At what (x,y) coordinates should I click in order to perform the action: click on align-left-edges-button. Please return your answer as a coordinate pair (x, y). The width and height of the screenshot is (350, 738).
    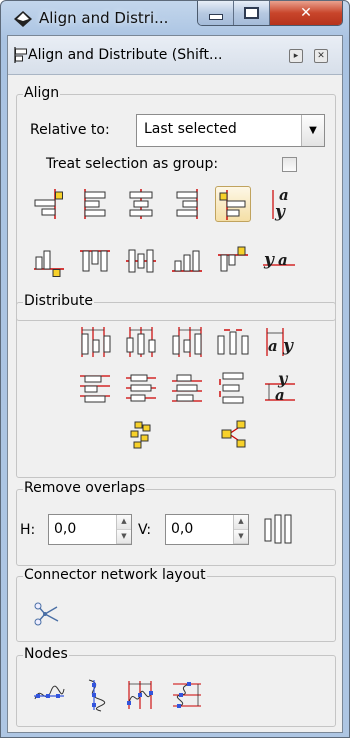
    Looking at the image, I should click on (95, 204).